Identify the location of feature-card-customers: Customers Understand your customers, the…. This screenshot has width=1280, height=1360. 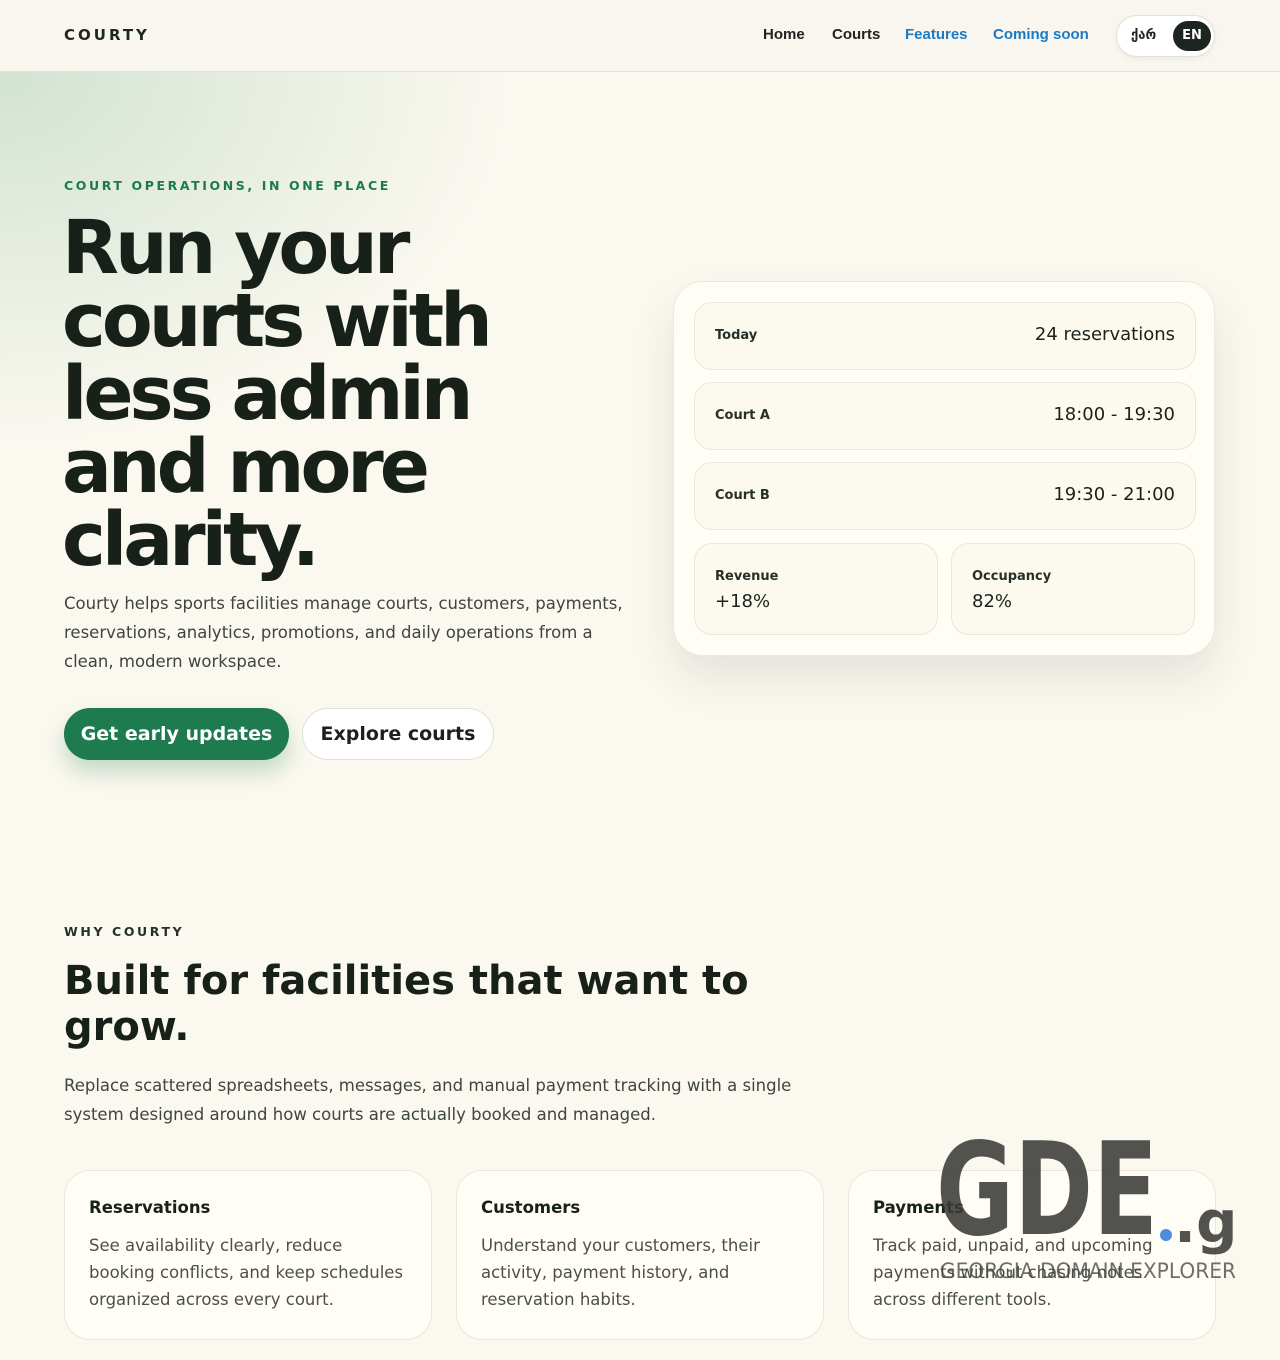
(640, 1255).